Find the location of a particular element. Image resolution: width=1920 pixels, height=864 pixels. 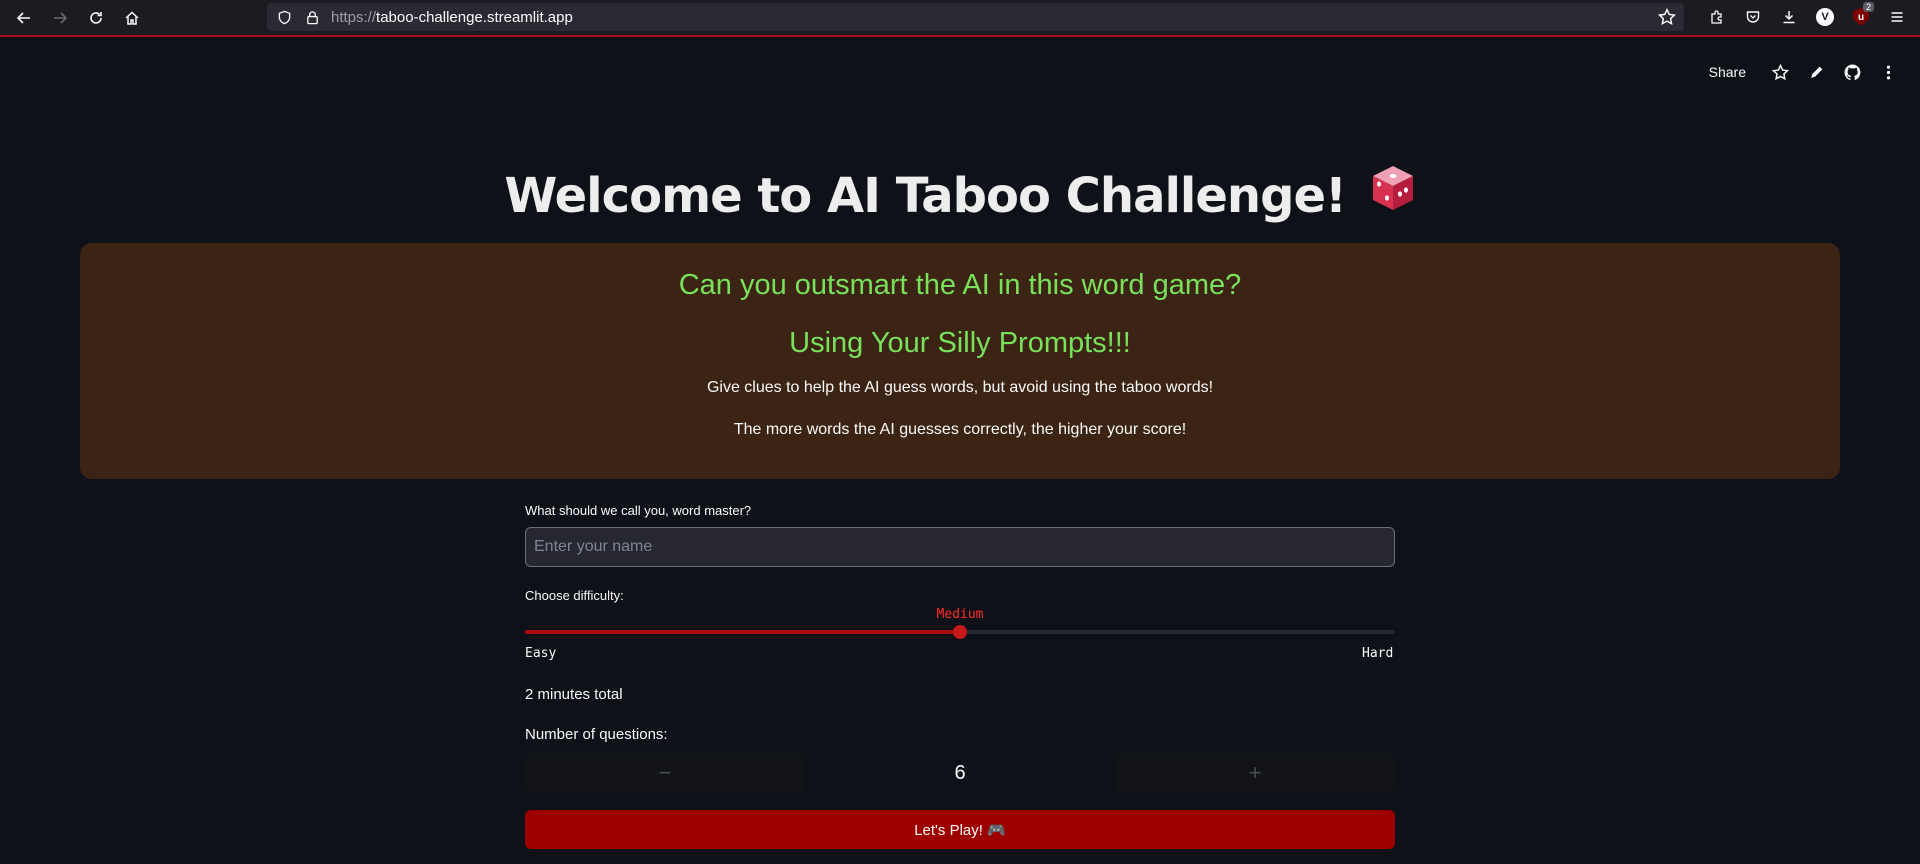

home-button is located at coordinates (132, 18).